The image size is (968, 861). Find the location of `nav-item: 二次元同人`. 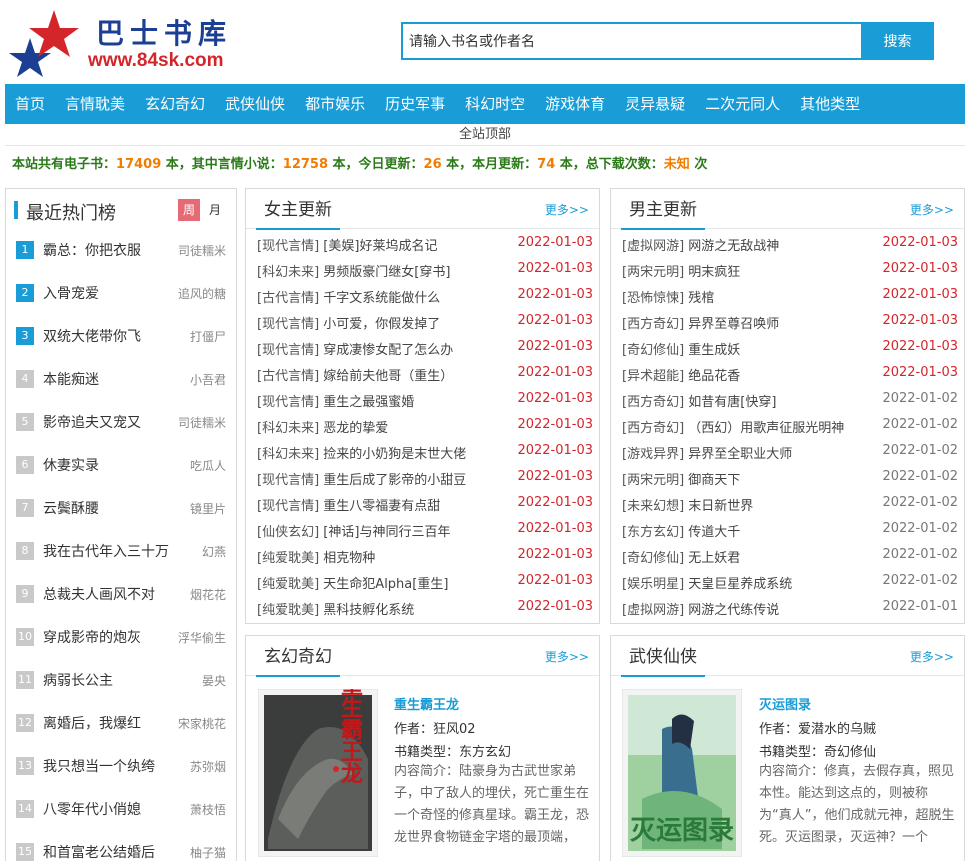

nav-item: 二次元同人 is located at coordinates (742, 104).